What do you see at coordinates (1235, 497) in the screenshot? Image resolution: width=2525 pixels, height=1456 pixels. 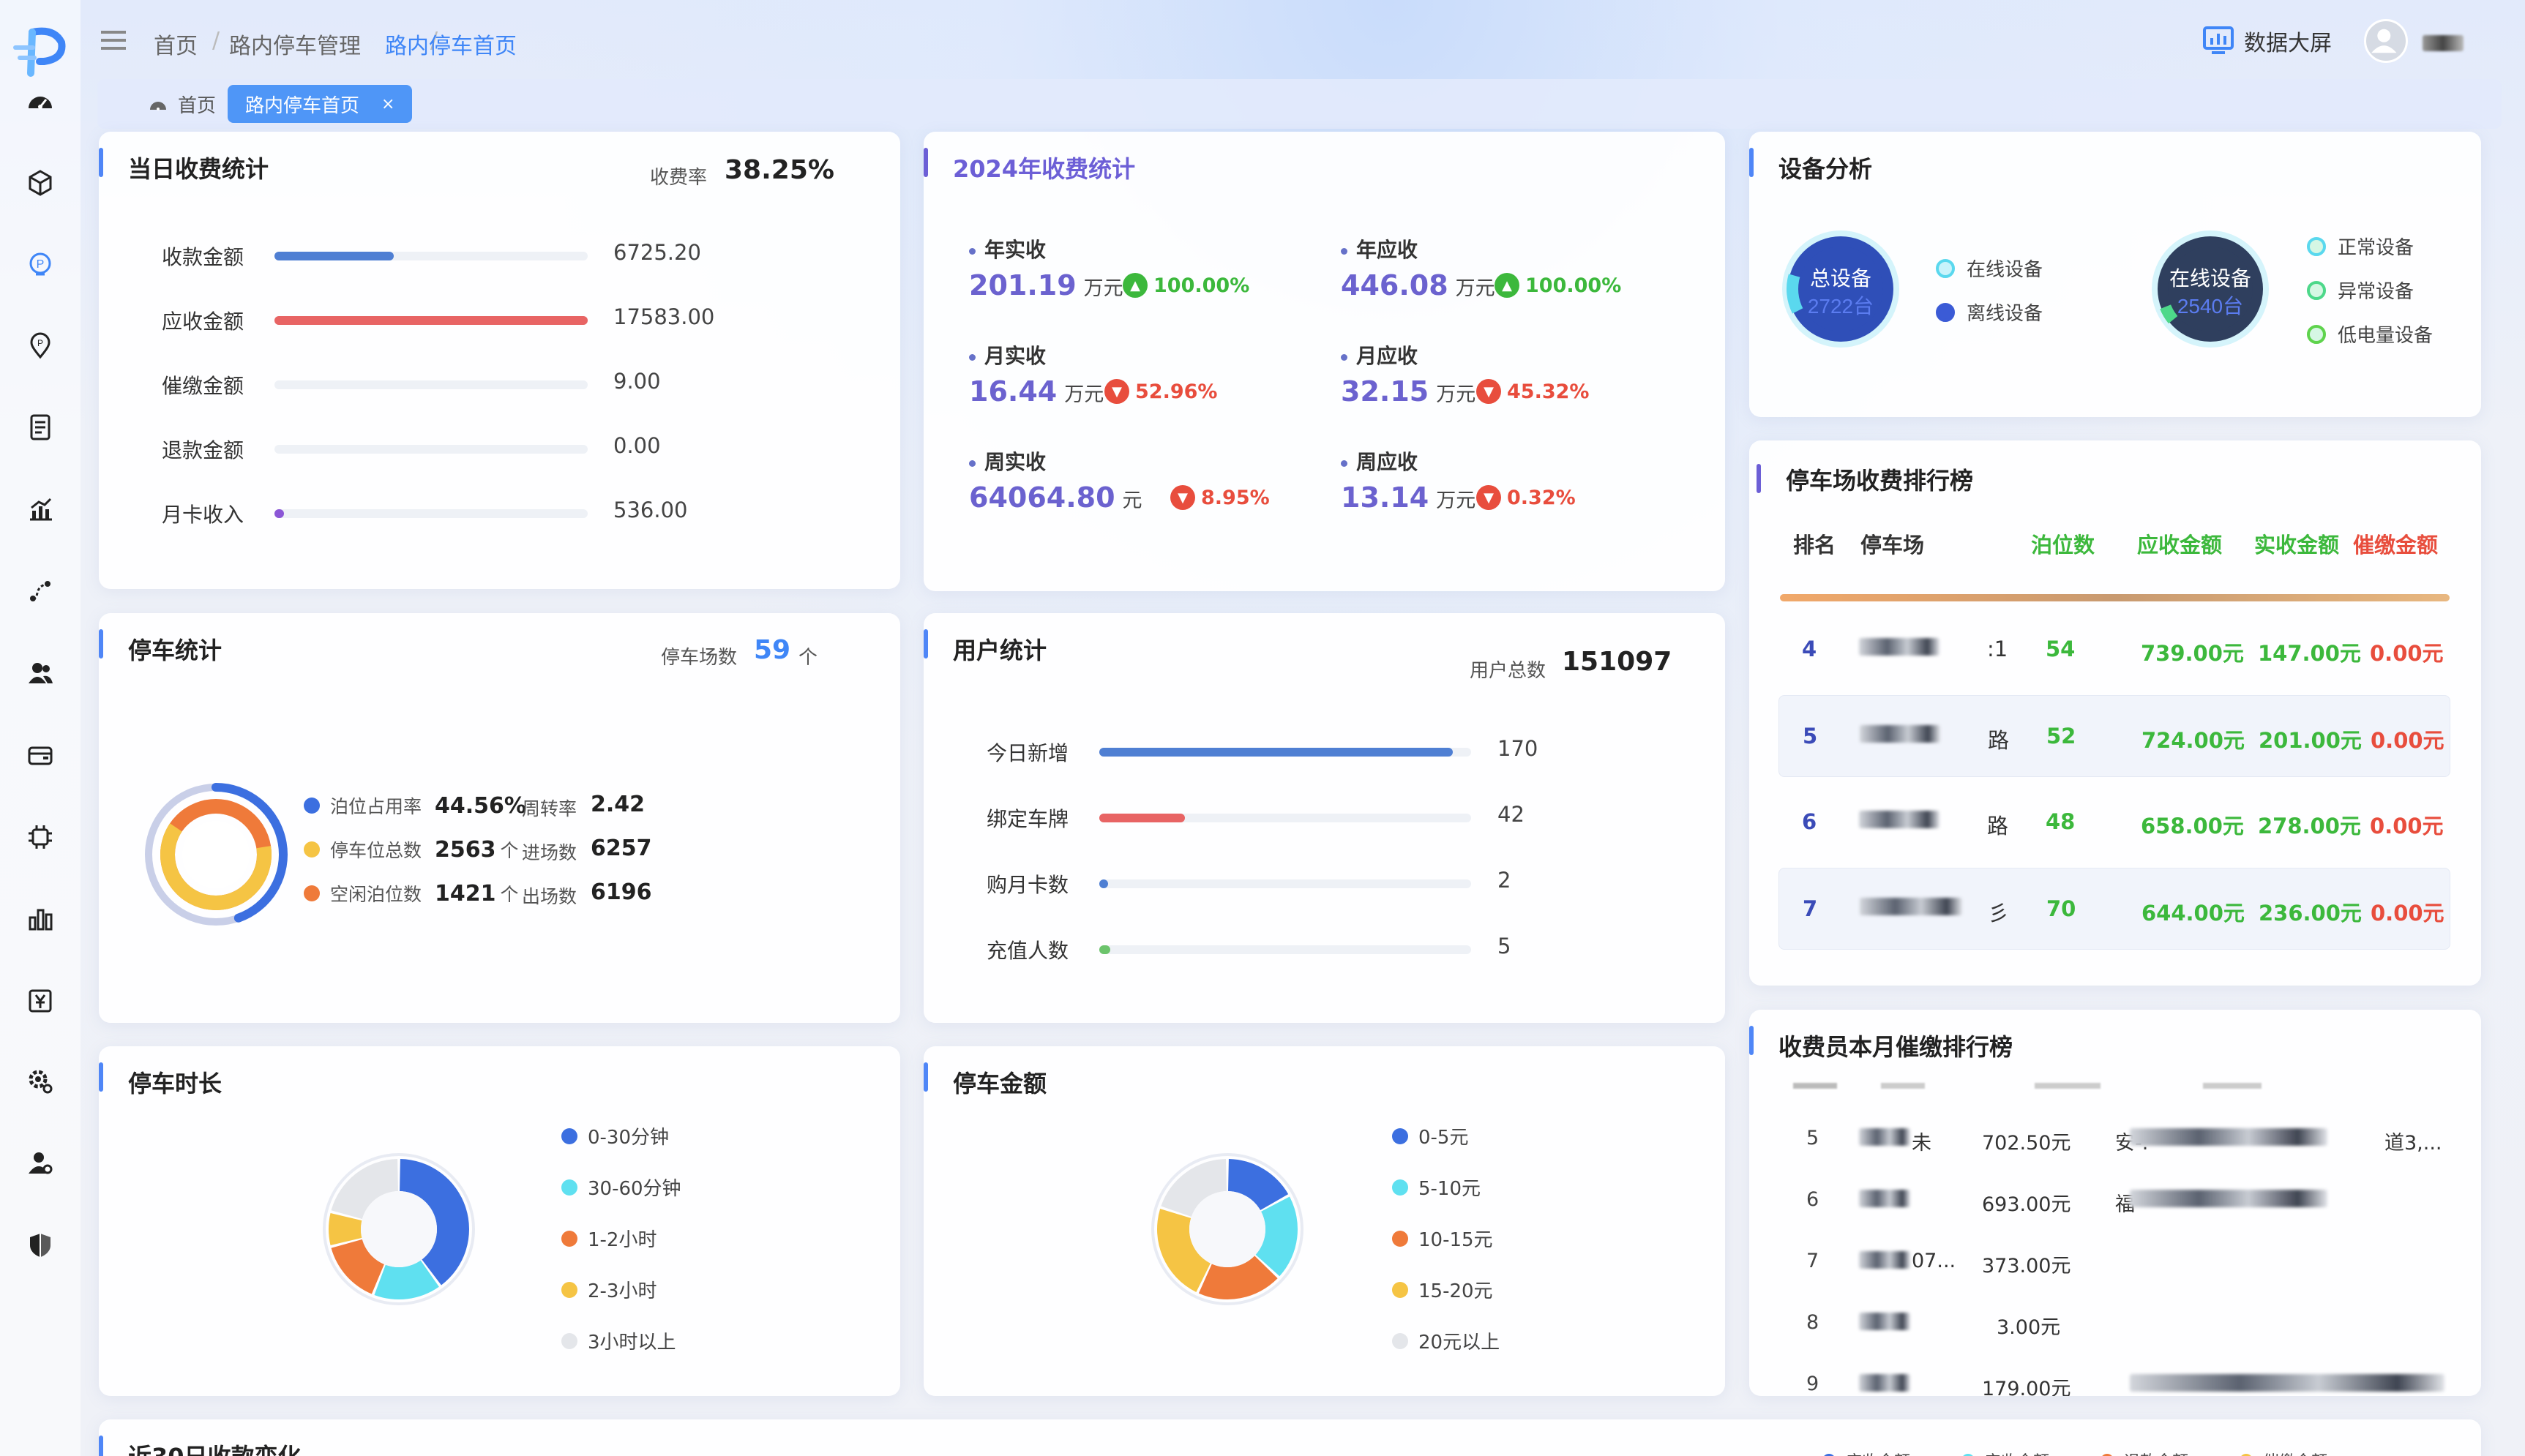 I see `year-stat-pct: 8.95%` at bounding box center [1235, 497].